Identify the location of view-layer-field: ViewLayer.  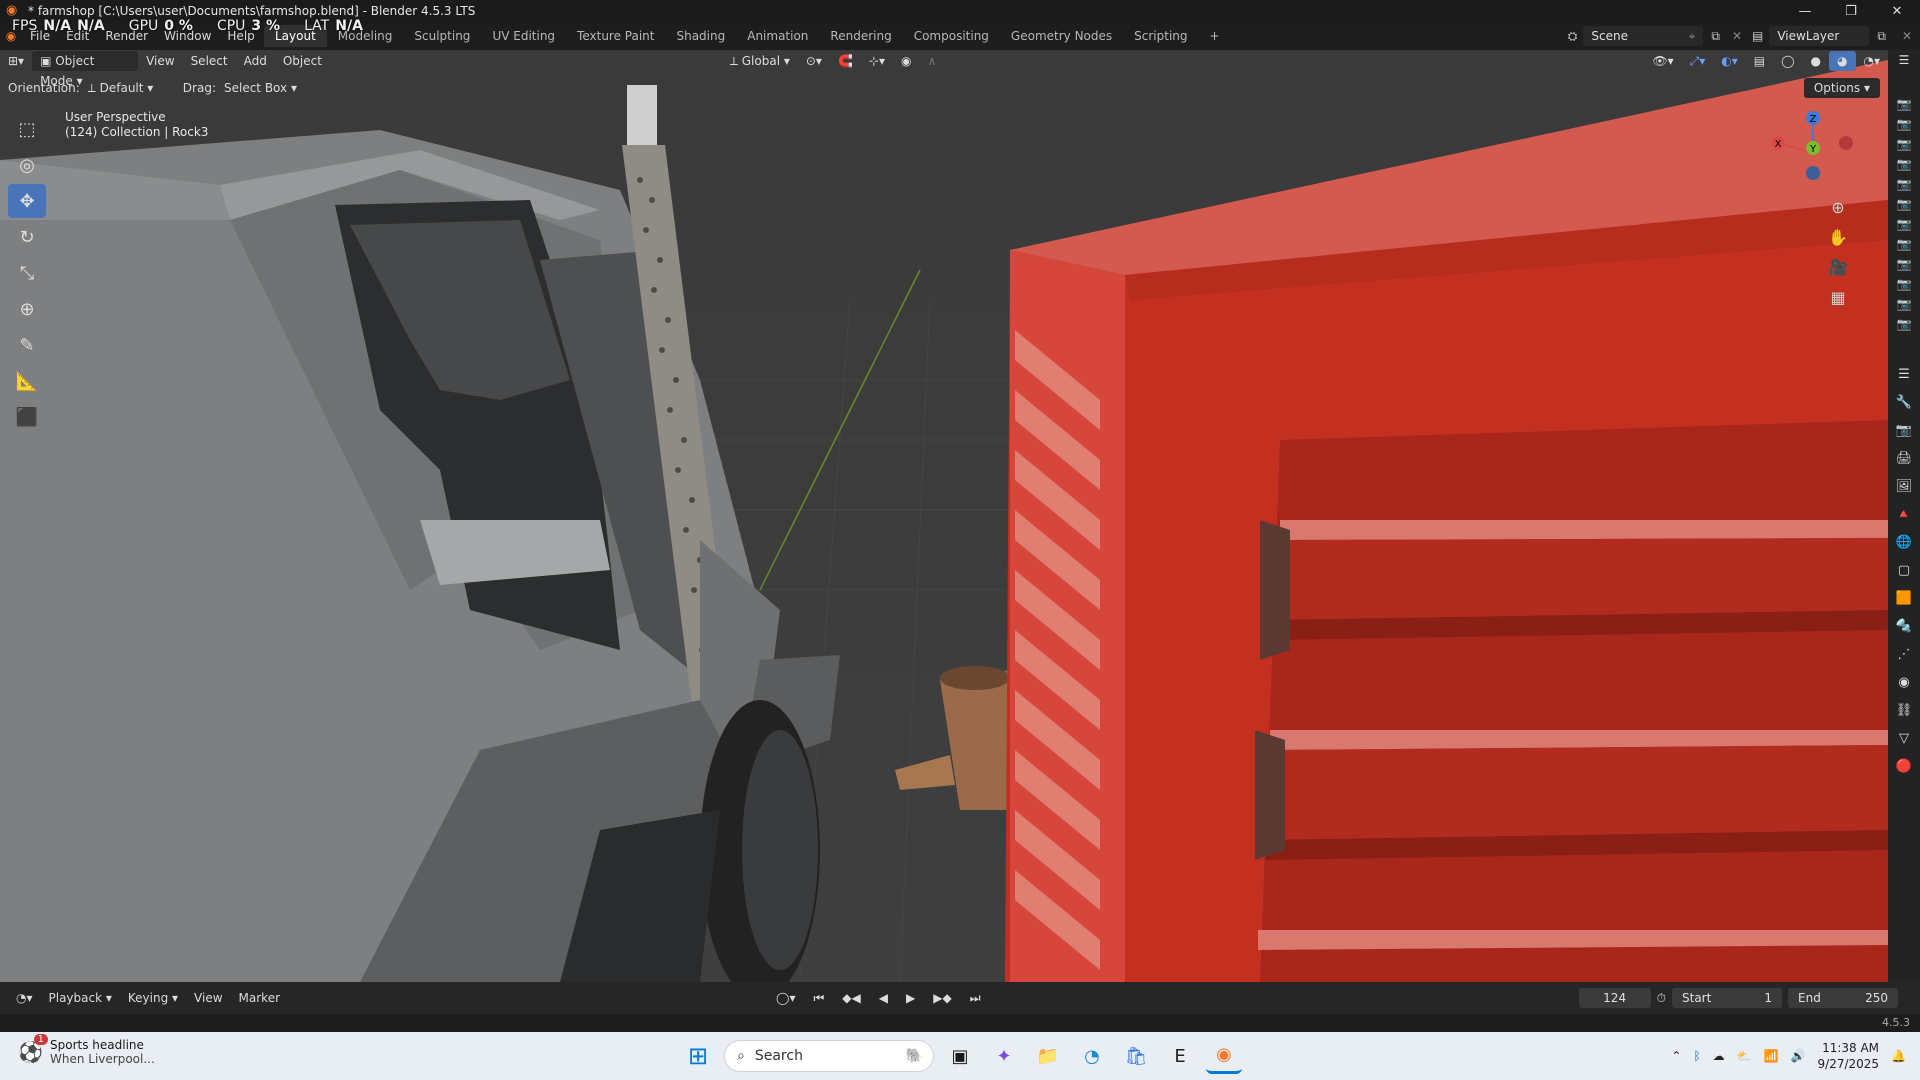
(1819, 36).